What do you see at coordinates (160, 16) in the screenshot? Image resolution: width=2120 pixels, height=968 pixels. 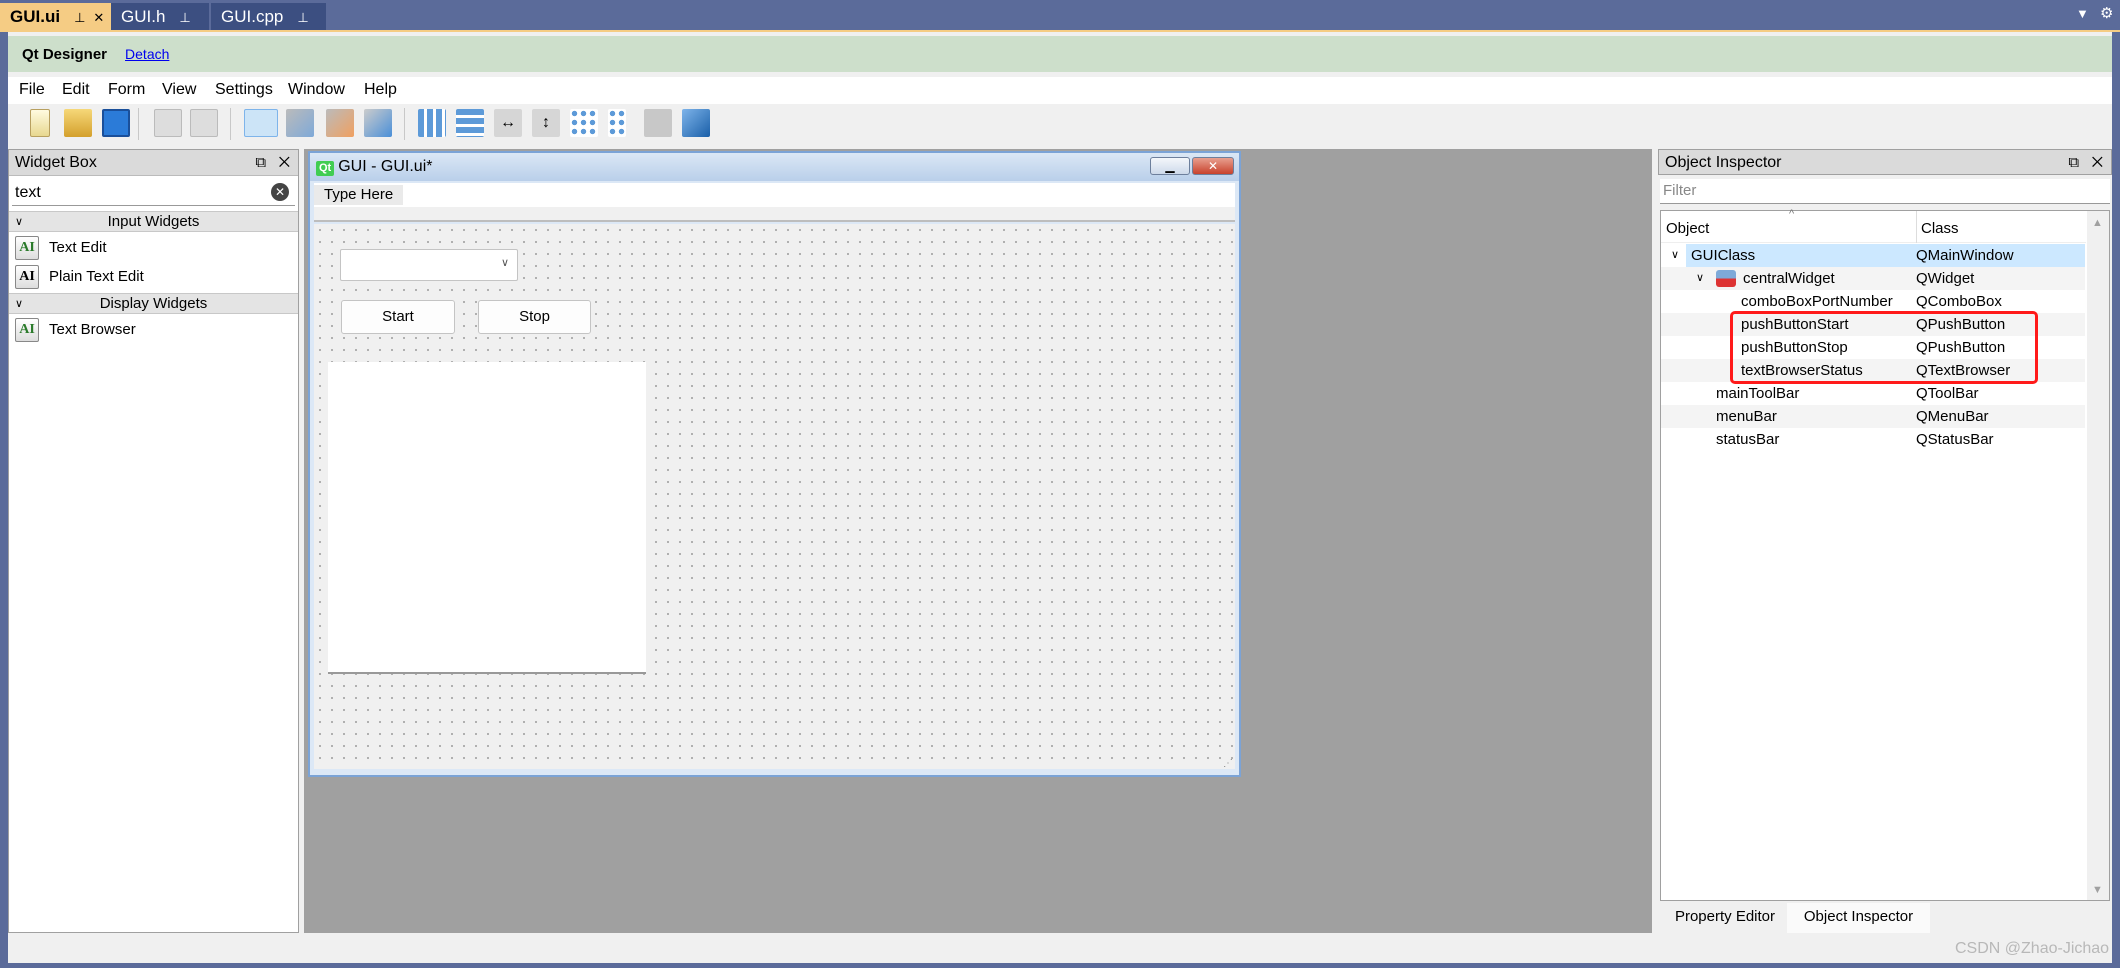 I see `tab-gui-h: GUI.h ⊥` at bounding box center [160, 16].